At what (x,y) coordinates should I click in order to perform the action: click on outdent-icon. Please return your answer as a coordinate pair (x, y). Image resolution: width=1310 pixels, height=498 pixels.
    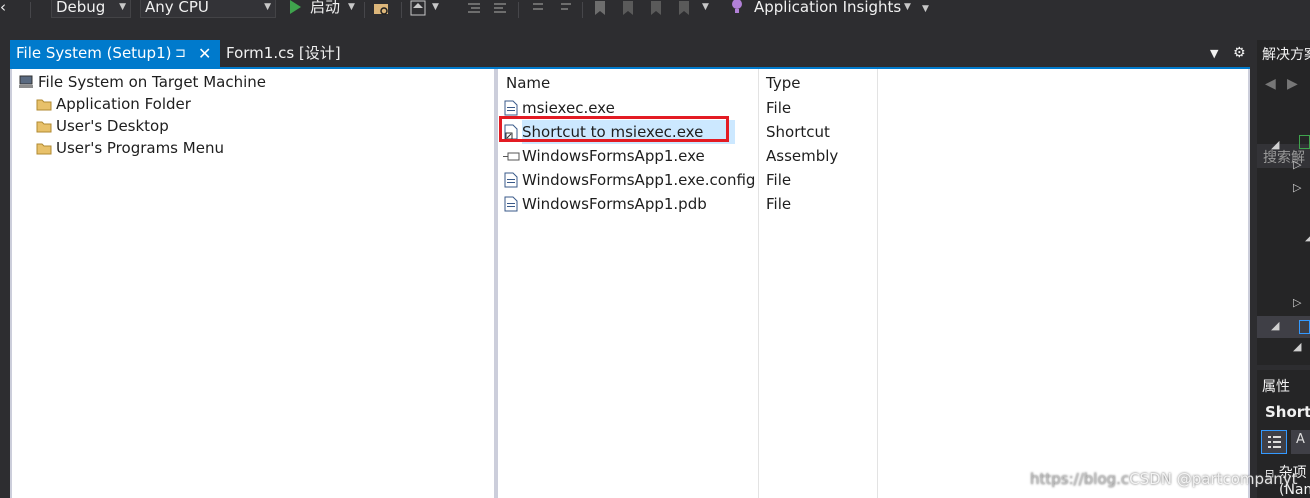
    Looking at the image, I should click on (500, 8).